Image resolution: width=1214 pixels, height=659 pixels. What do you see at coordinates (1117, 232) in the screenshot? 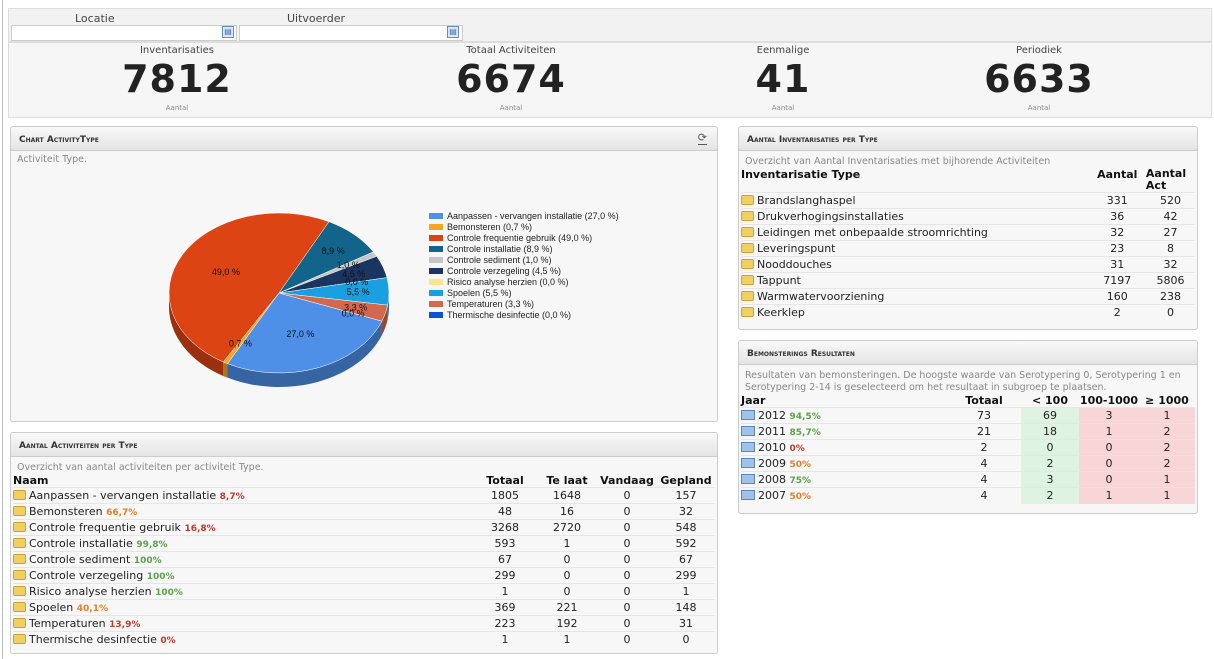
I see `aantal-cell: 32` at bounding box center [1117, 232].